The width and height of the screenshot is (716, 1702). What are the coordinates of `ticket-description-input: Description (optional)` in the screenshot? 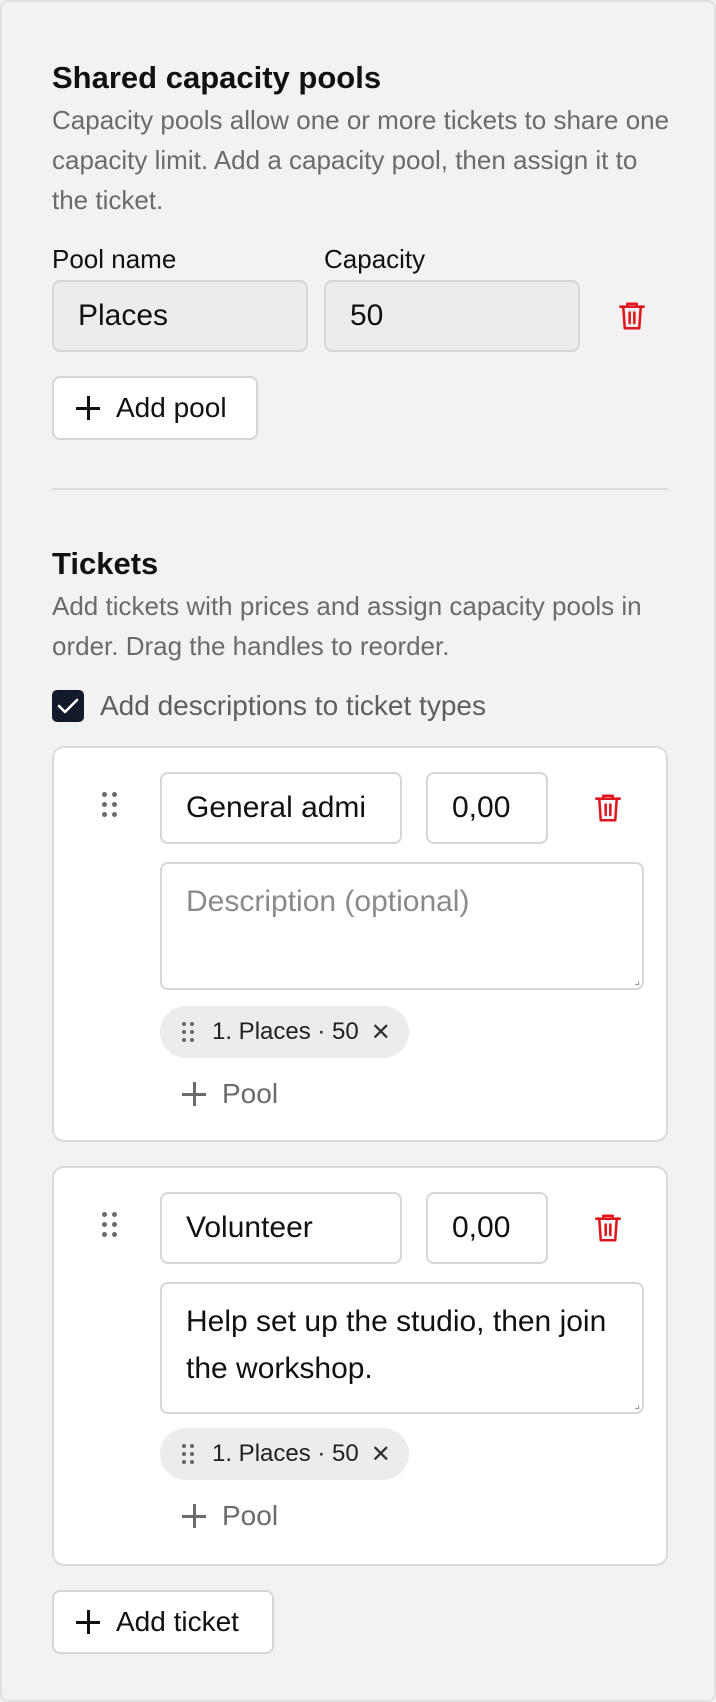 It's located at (402, 926).